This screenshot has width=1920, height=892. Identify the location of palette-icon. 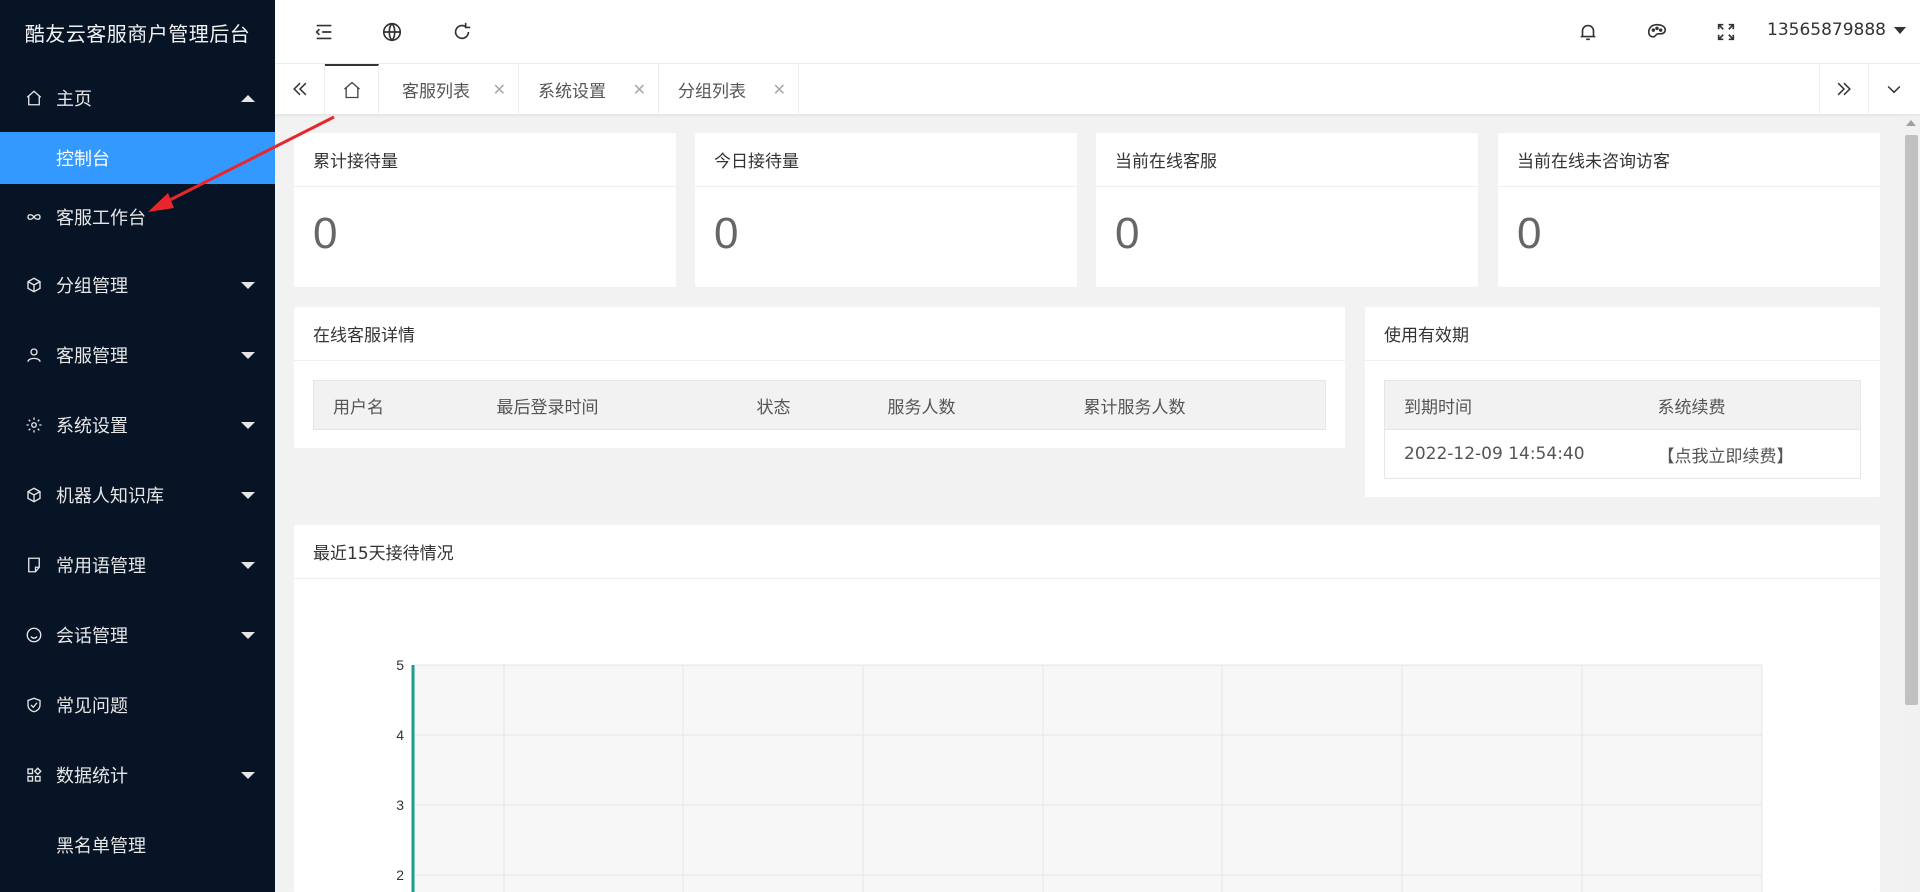
(1657, 32).